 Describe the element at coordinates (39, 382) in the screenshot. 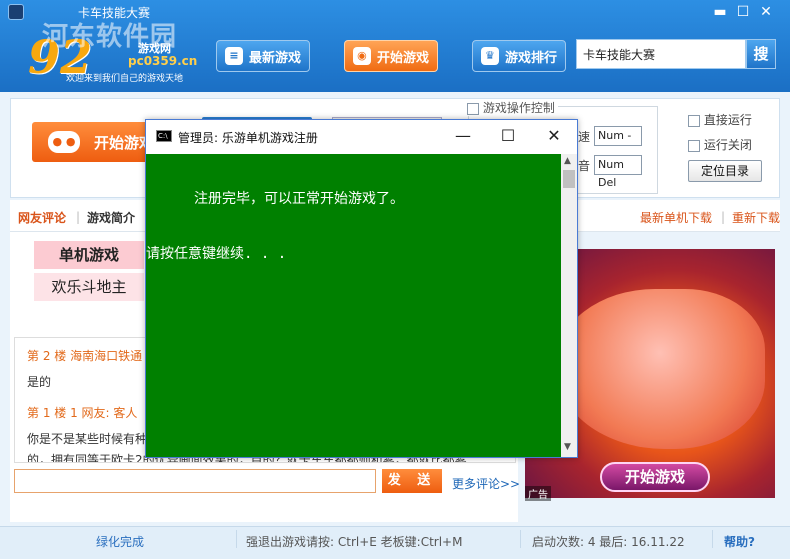

I see `comment-body: 是的` at that location.